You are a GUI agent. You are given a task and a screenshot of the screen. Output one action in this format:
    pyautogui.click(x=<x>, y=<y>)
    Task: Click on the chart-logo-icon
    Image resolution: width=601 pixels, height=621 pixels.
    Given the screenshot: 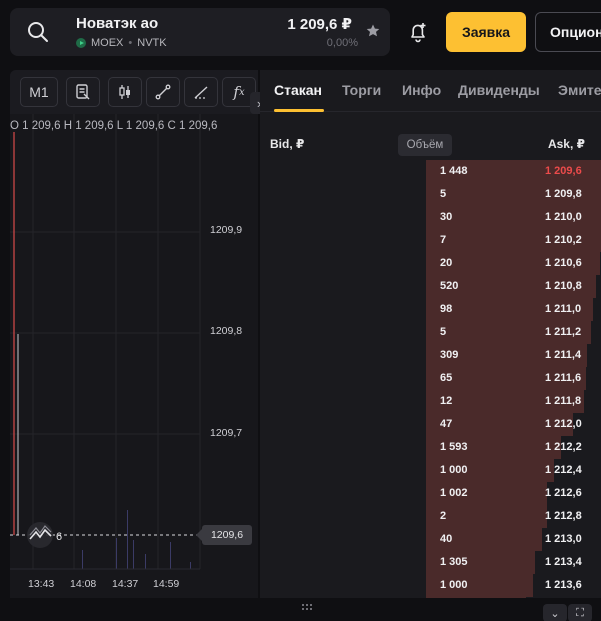 What is the action you would take?
    pyautogui.click(x=40, y=535)
    